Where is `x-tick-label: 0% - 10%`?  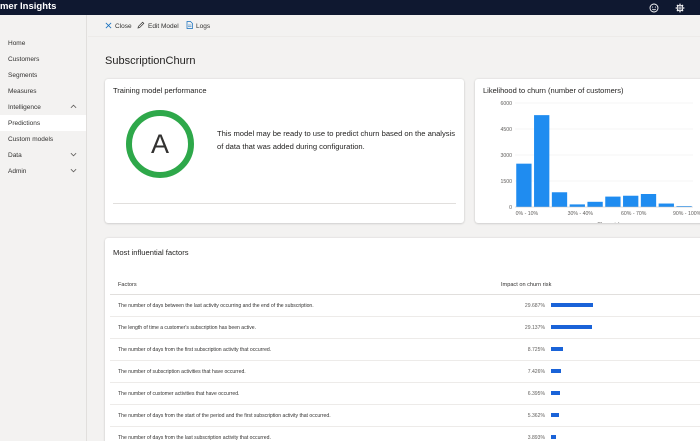 x-tick-label: 0% - 10% is located at coordinates (527, 214).